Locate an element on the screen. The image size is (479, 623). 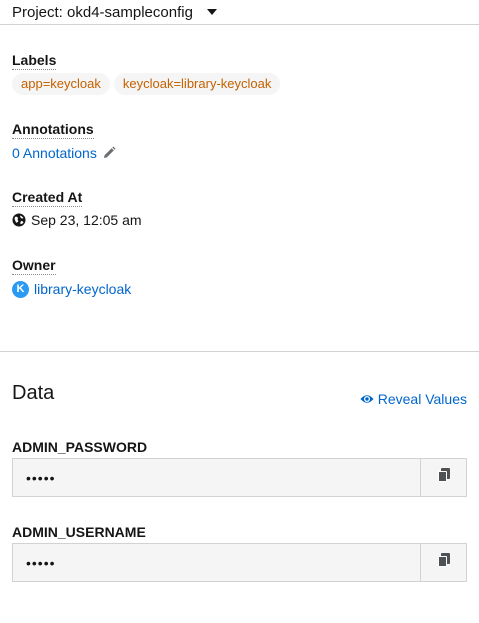
label-chip: keycloak=library-keycloak is located at coordinates (197, 84).